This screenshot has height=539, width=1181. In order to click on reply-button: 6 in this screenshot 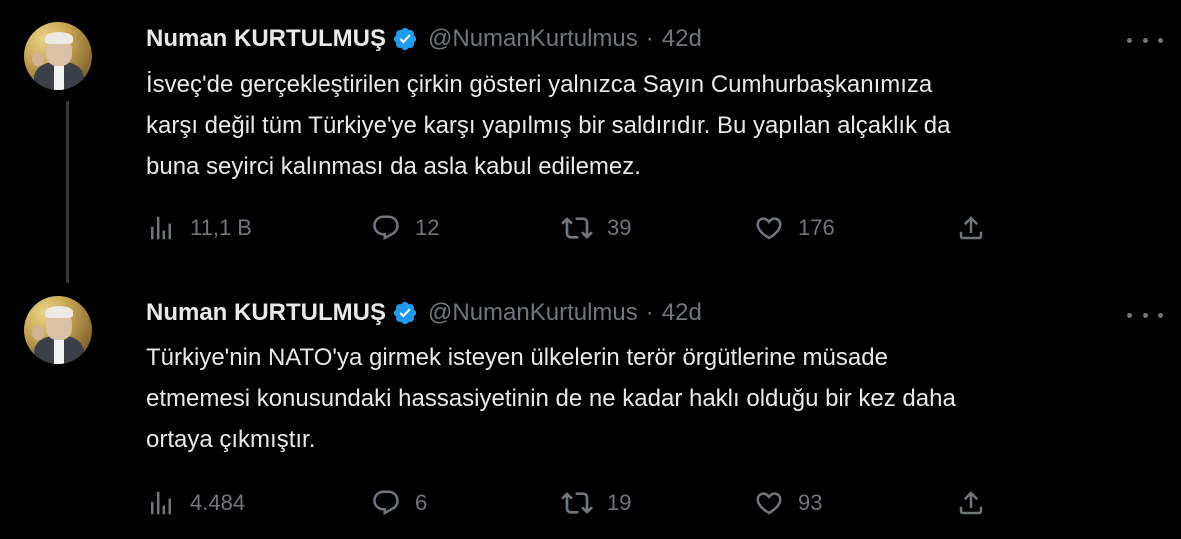, I will do `click(399, 503)`.